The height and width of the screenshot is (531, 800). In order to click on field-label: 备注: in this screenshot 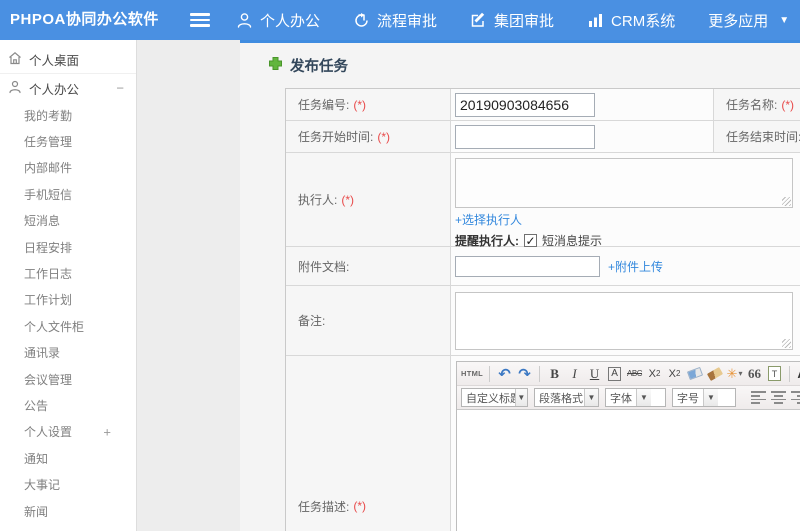, I will do `click(312, 321)`.